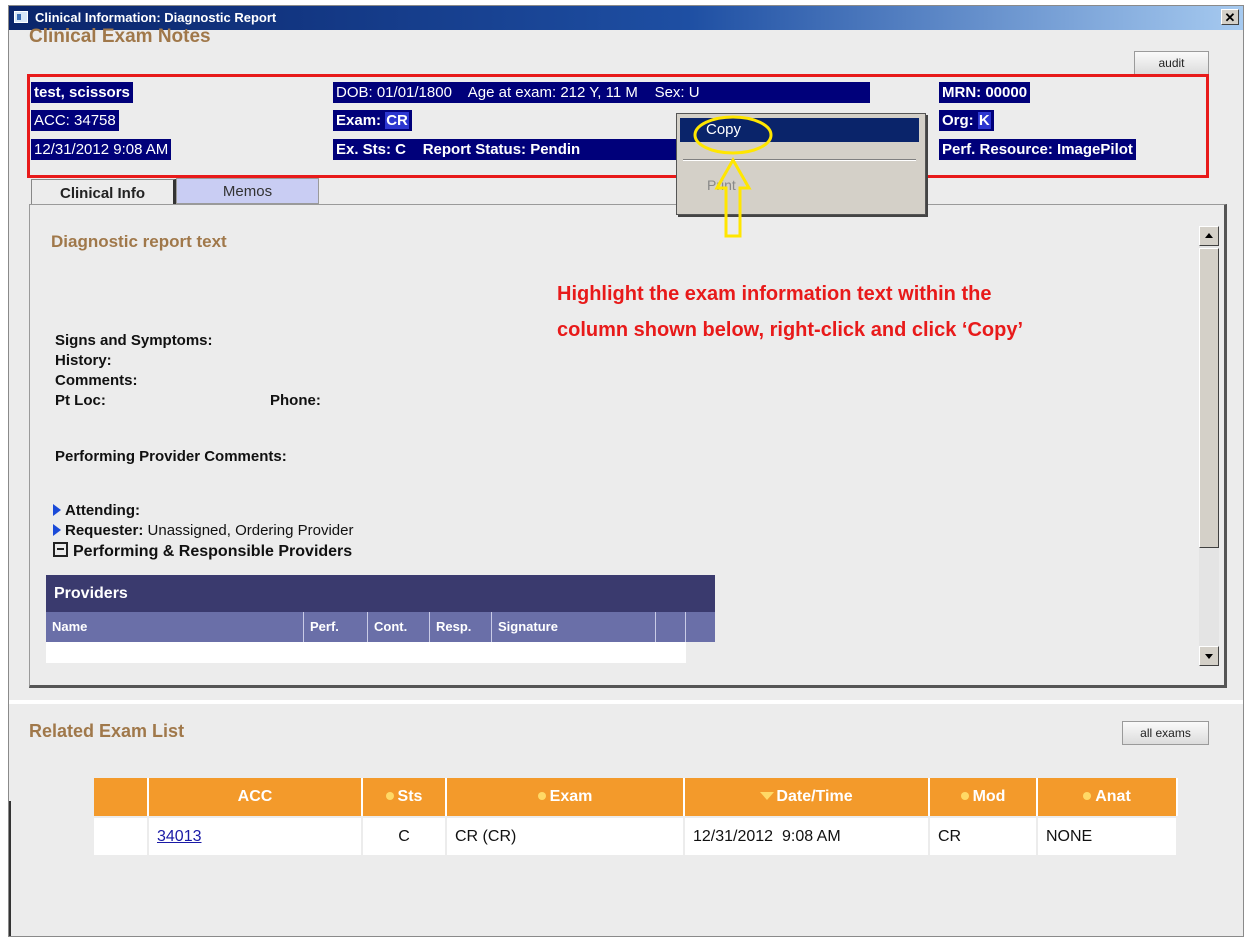 The width and height of the screenshot is (1247, 940). I want to click on col-datetime-label: Date/Time, so click(814, 796).